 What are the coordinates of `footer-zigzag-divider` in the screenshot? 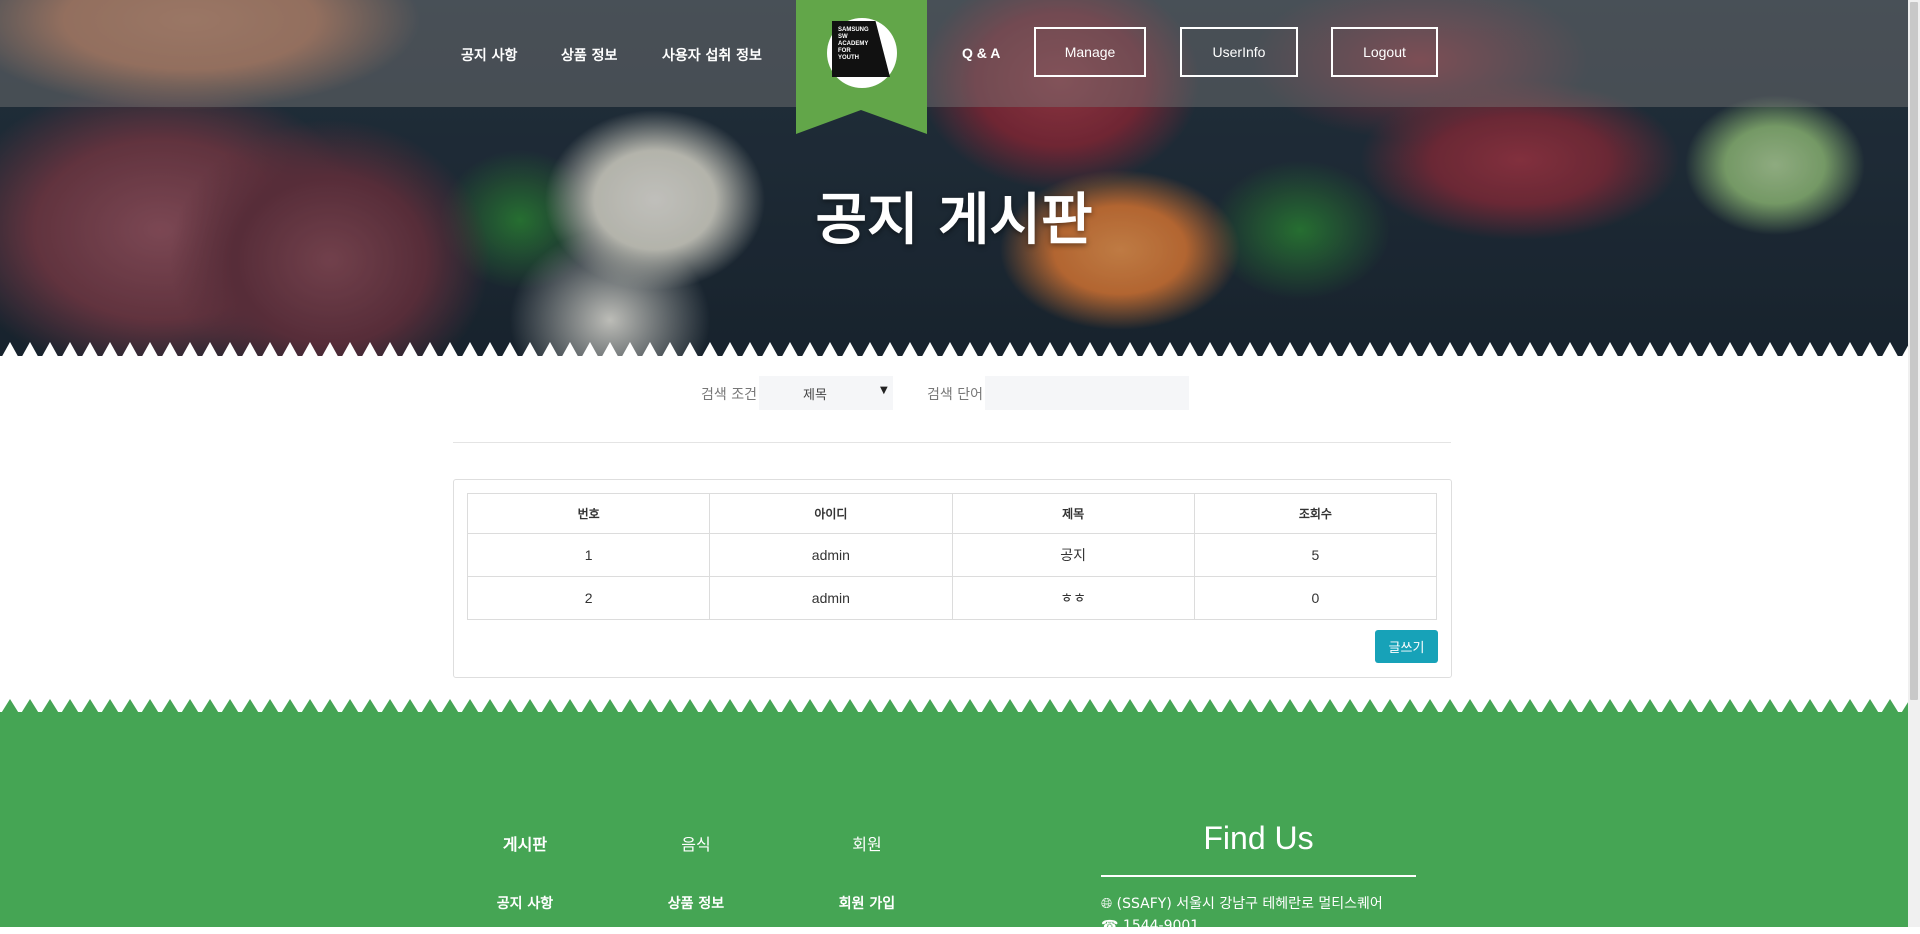 It's located at (954, 706).